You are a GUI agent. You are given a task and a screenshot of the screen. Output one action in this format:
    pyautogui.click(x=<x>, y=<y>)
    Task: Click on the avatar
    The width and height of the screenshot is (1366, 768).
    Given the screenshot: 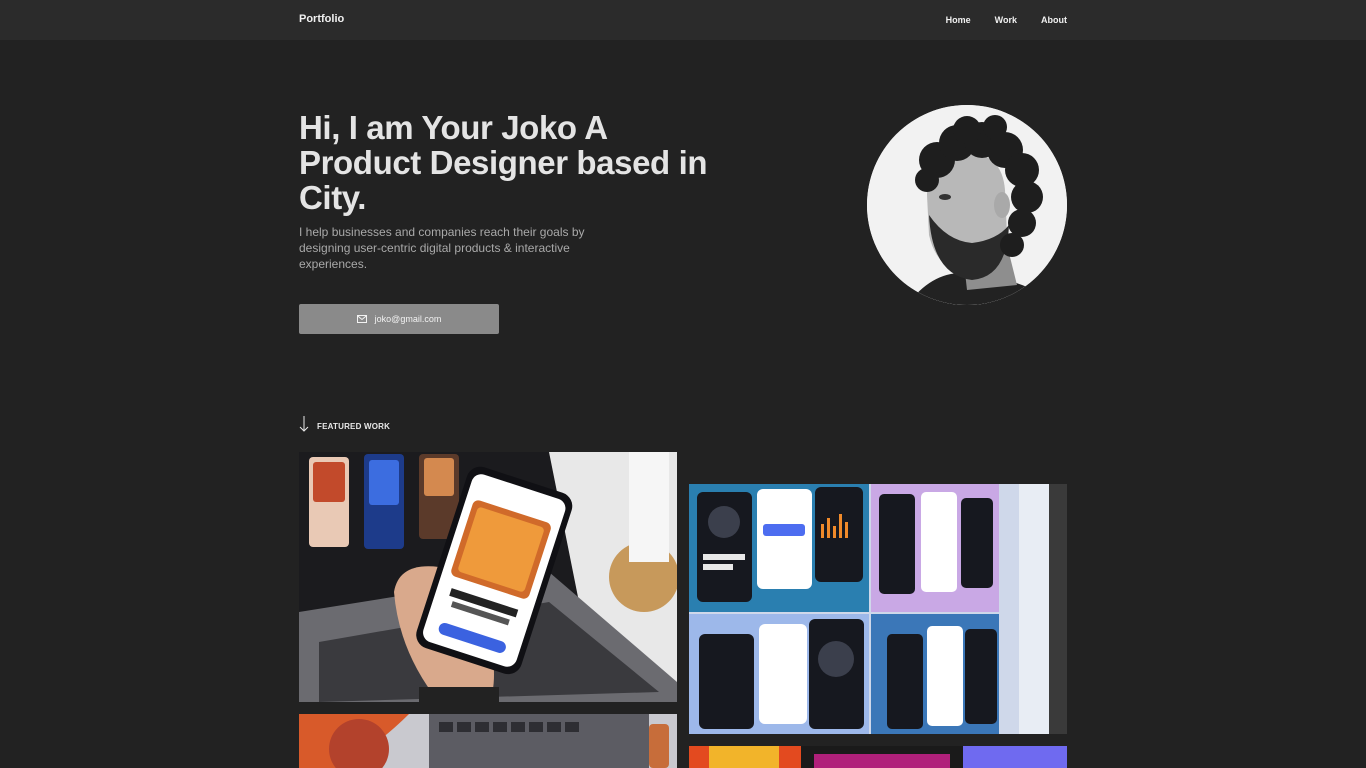 What is the action you would take?
    pyautogui.click(x=967, y=205)
    